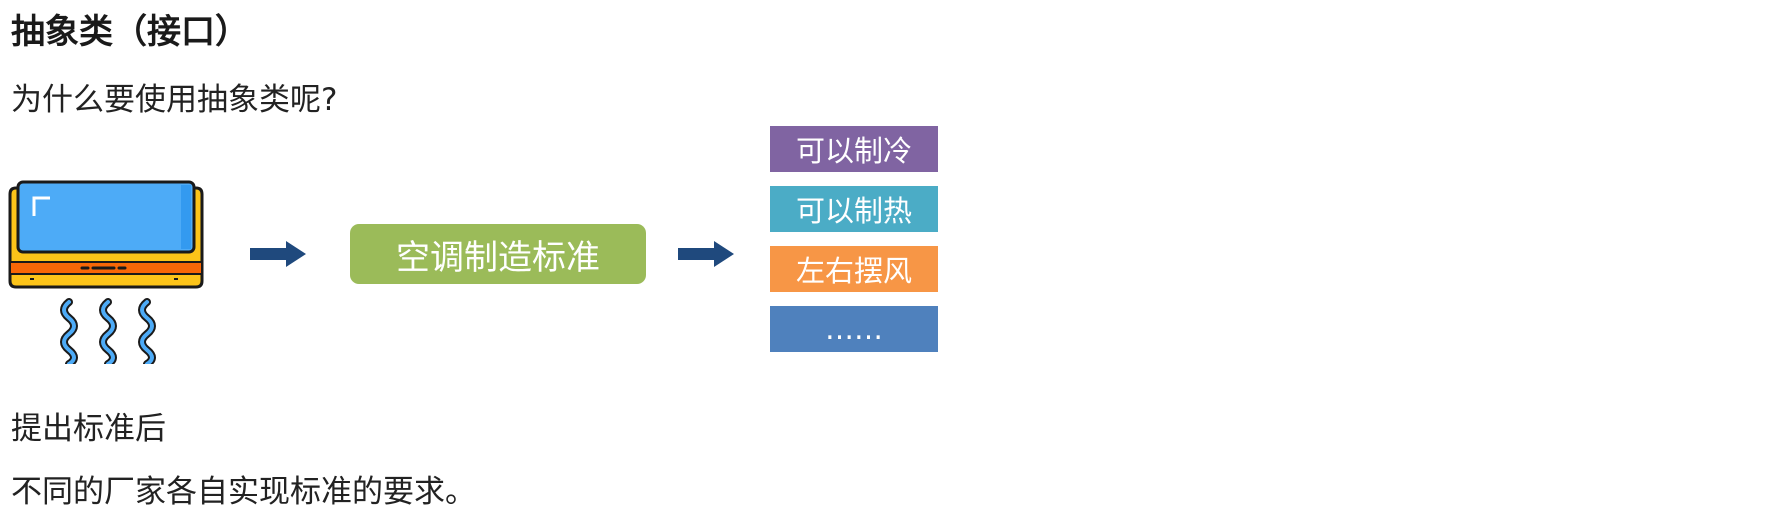 This screenshot has width=1791, height=511. I want to click on feature-swing: 左右摆风, so click(854, 269).